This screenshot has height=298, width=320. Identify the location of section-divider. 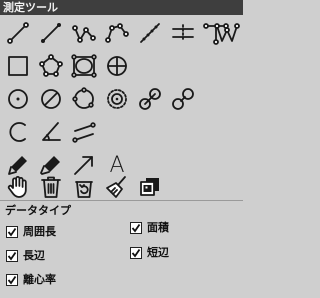
(121, 200).